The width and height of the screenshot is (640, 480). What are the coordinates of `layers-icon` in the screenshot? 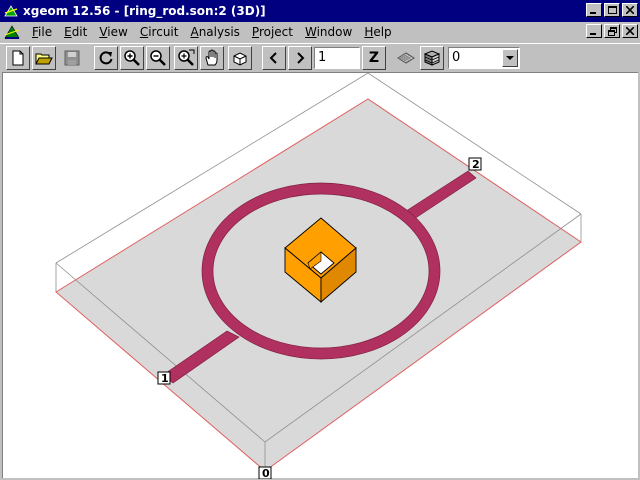 It's located at (432, 58).